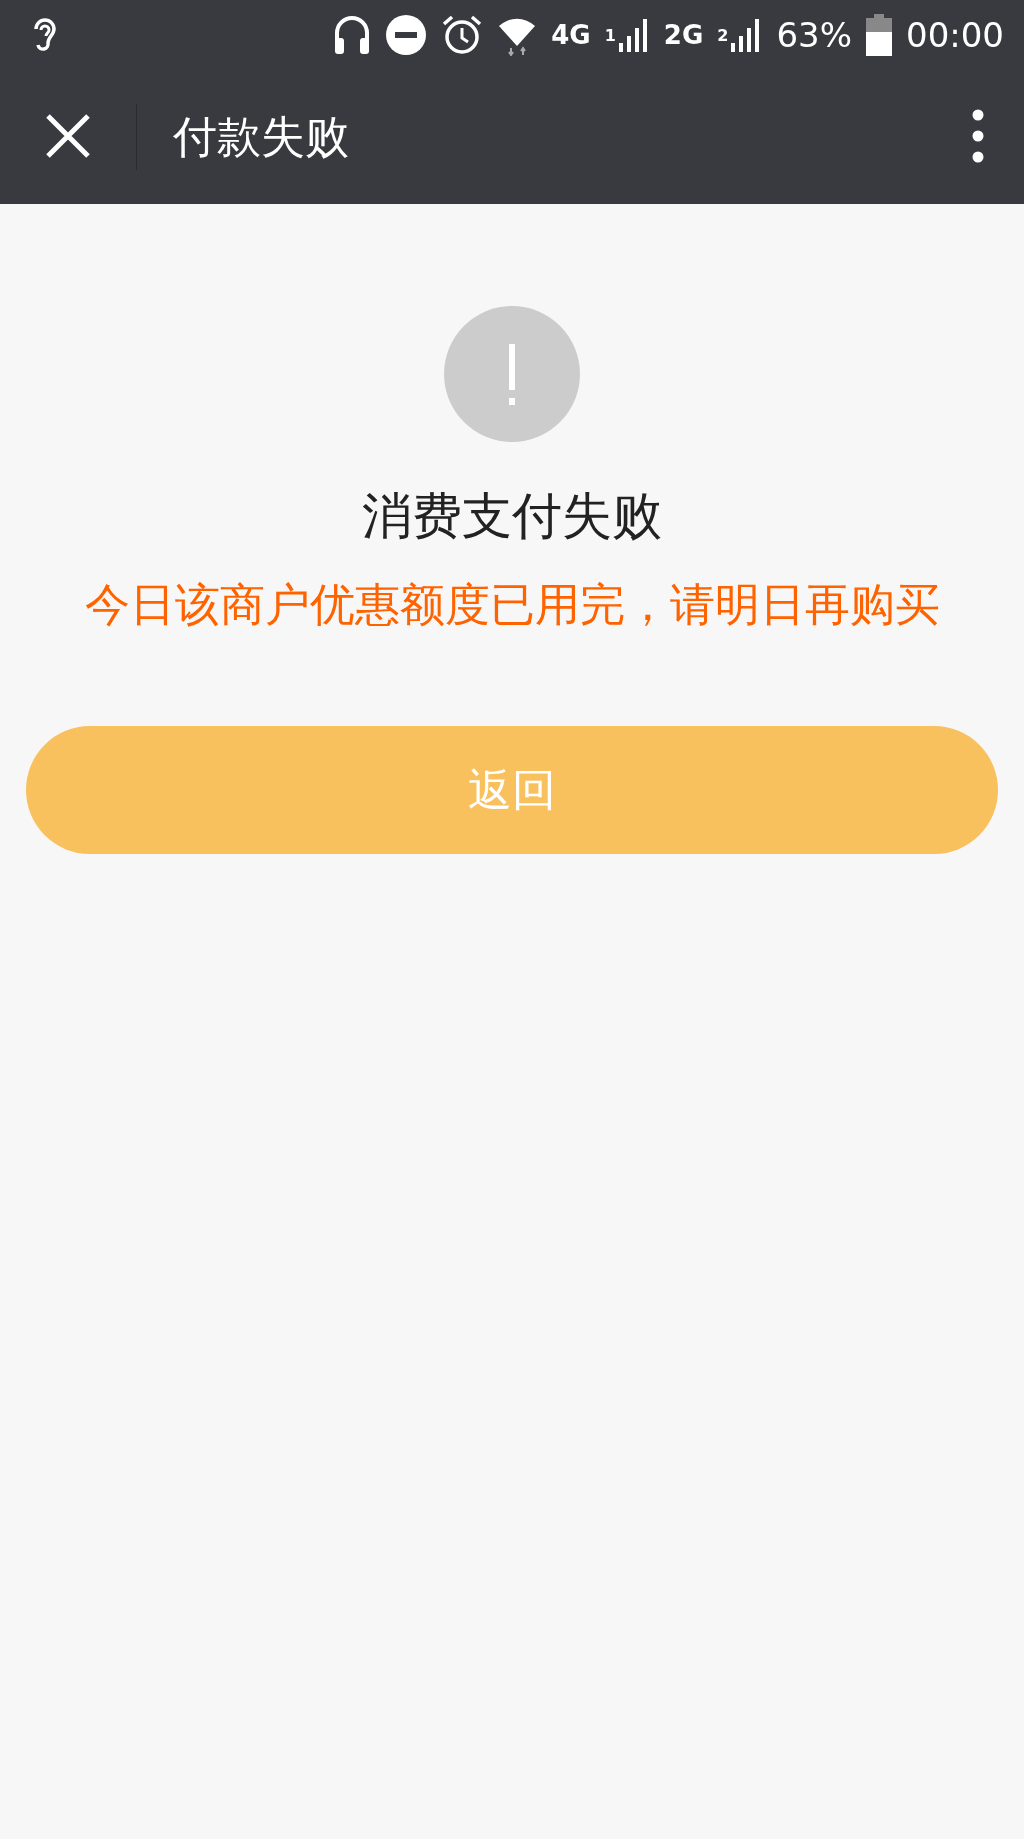  Describe the element at coordinates (955, 35) in the screenshot. I see `clock-time: 00:00` at that location.